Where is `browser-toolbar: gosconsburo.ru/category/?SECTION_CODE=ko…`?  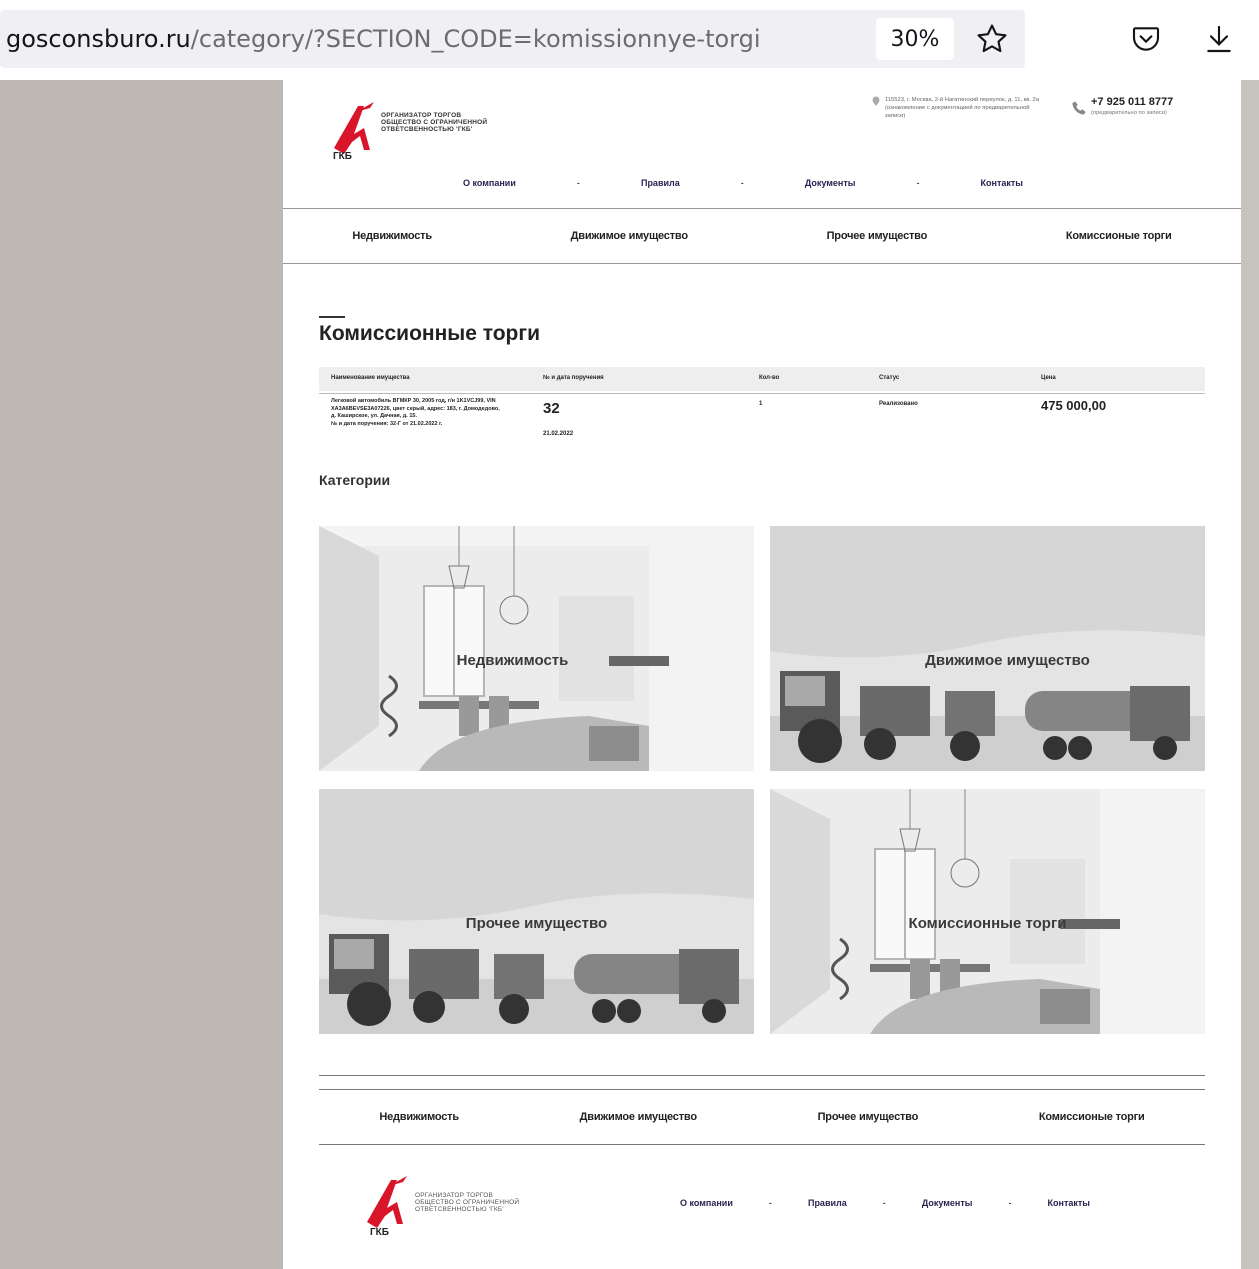
browser-toolbar: gosconsburo.ru/category/?SECTION_CODE=ko… is located at coordinates (629, 40).